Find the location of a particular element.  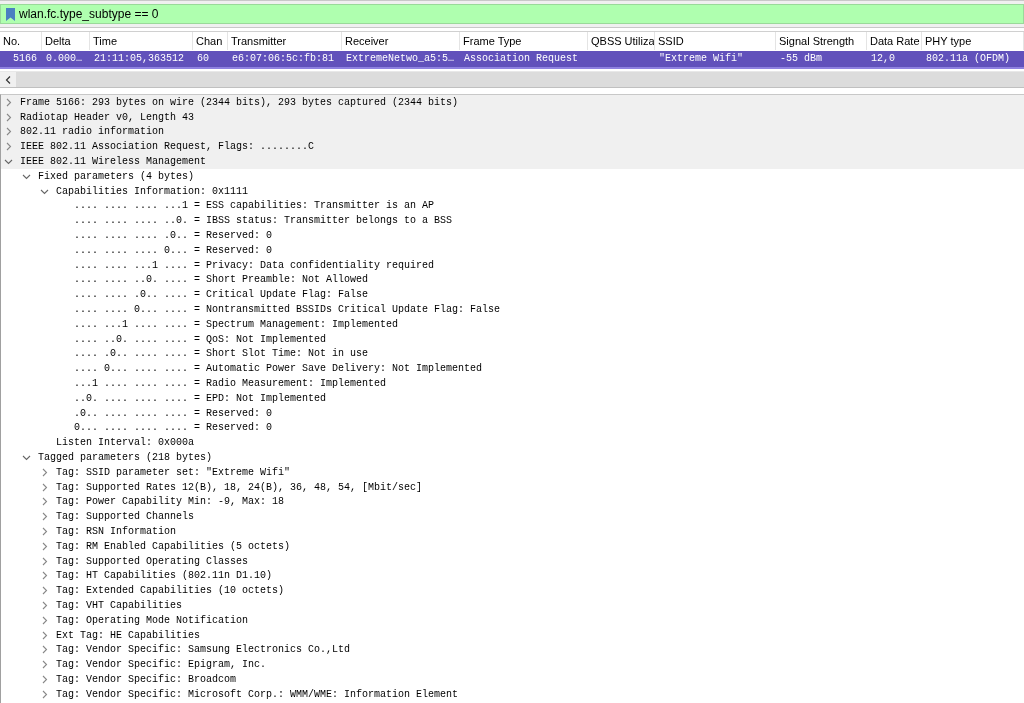

column-header: Frame Type is located at coordinates (524, 41).